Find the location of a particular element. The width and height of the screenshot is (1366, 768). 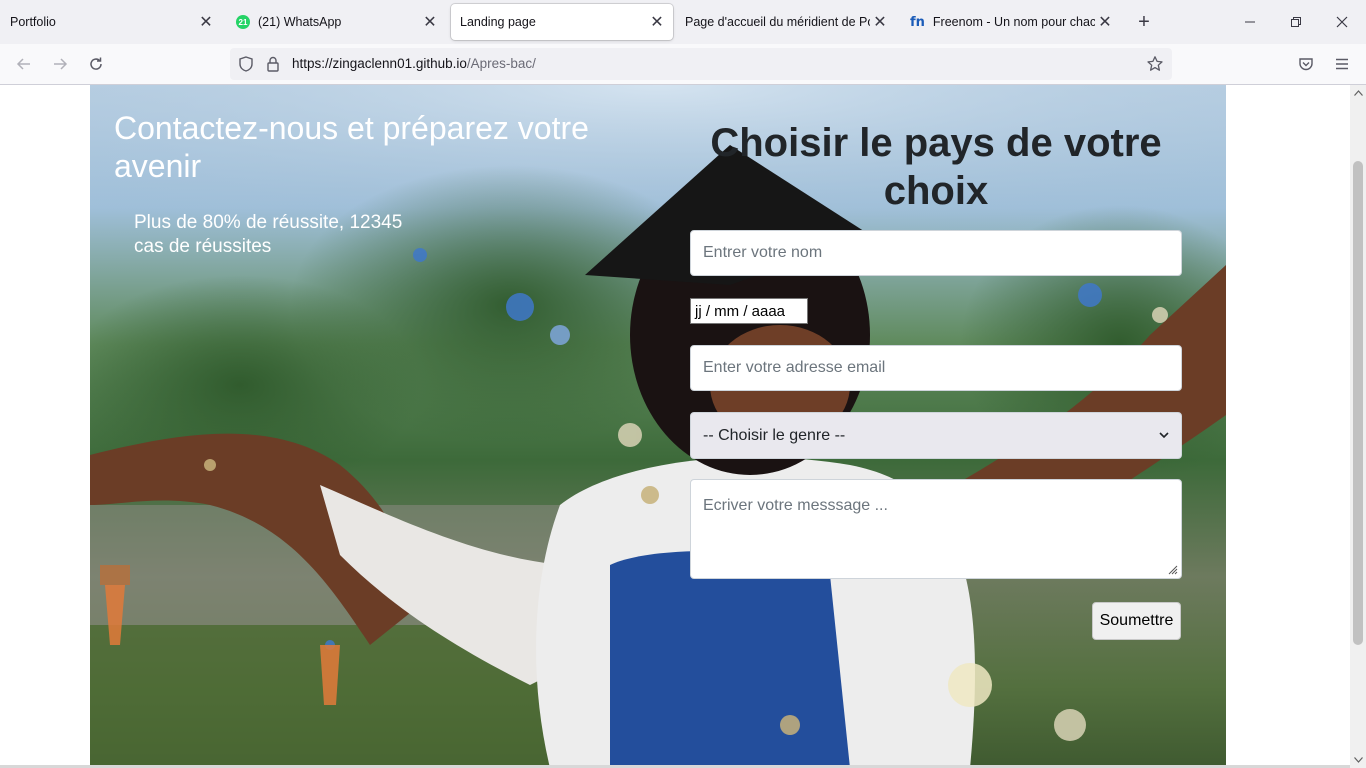

lock-icon is located at coordinates (273, 64).